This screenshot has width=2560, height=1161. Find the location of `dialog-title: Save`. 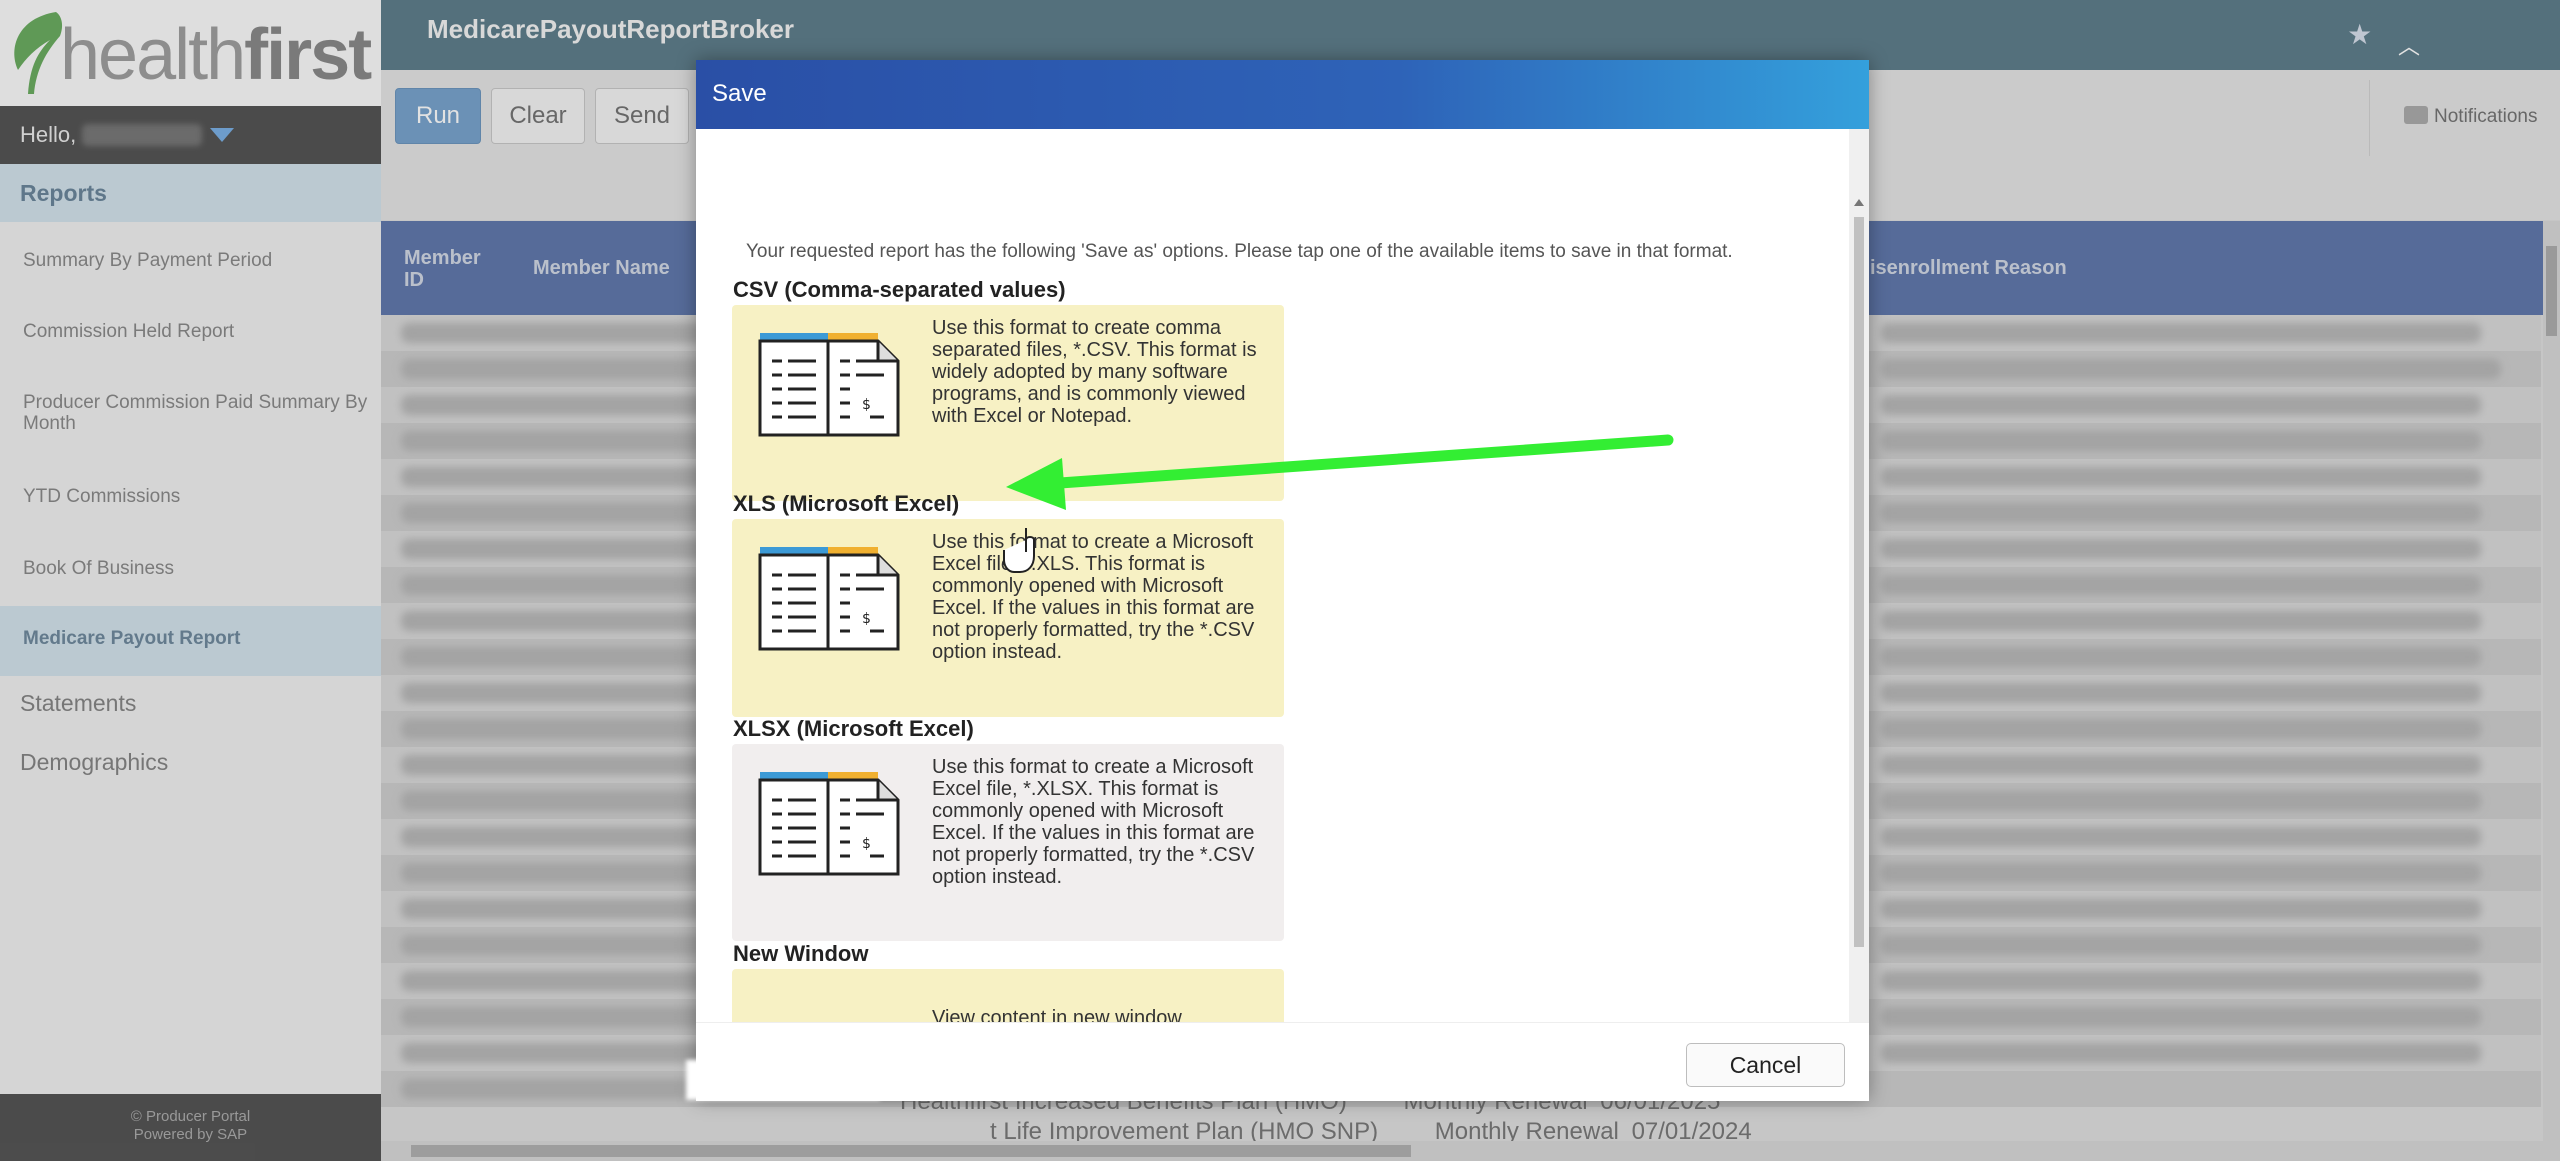

dialog-title: Save is located at coordinates (739, 93).